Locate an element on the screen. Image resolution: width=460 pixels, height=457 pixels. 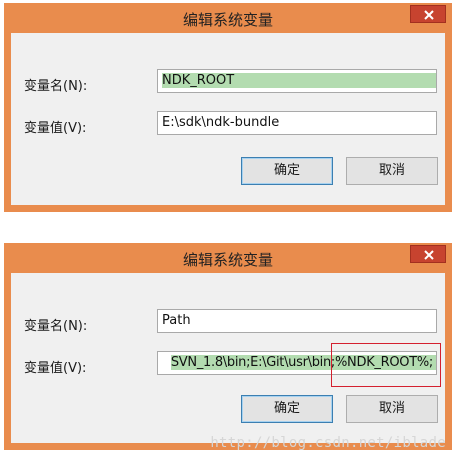
variable-name-value: NDK_ROOT is located at coordinates (299, 80).